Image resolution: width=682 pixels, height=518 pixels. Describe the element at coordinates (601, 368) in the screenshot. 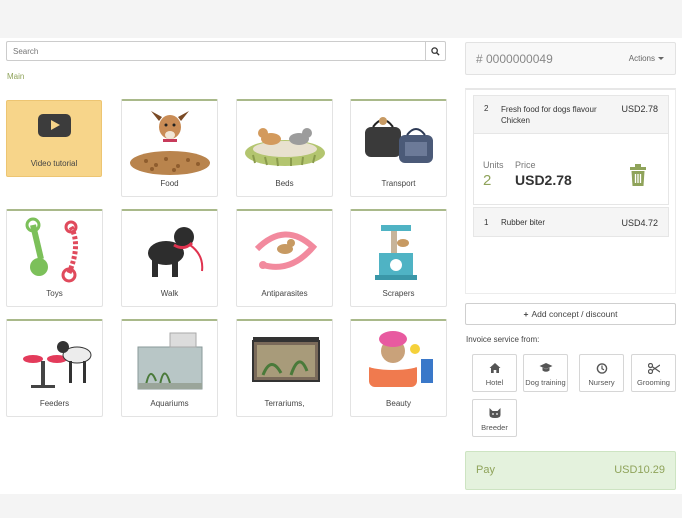

I see `clock-icon` at that location.